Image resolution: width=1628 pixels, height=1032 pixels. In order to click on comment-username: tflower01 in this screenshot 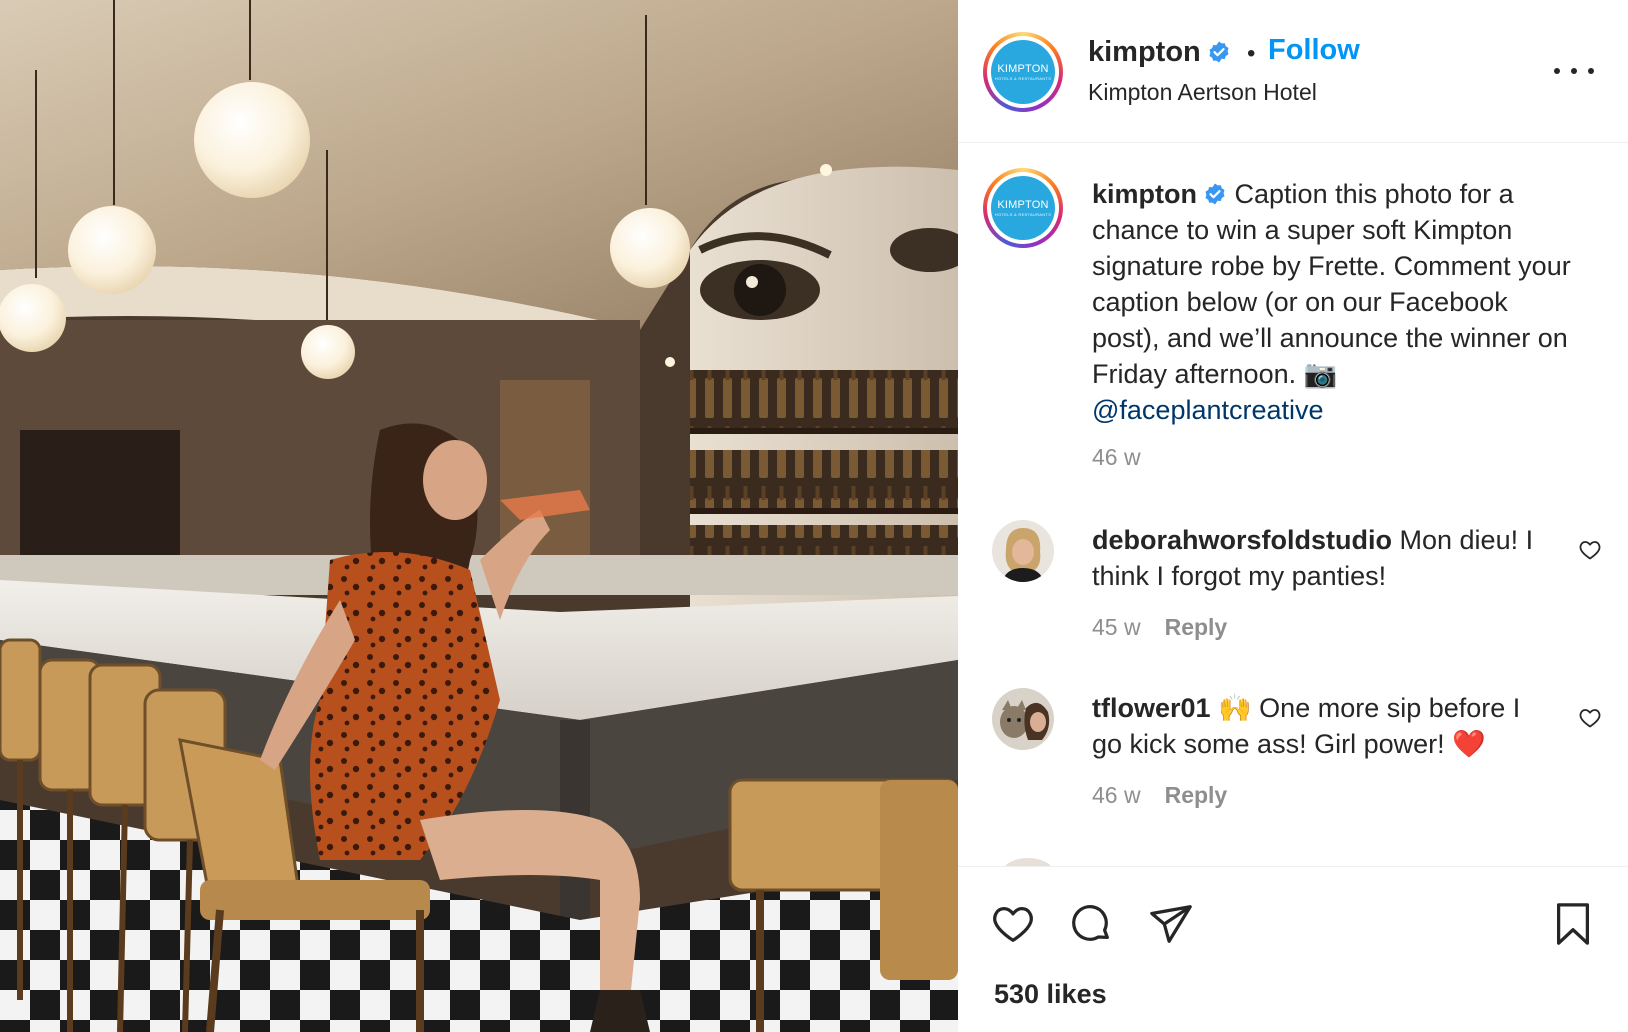, I will do `click(1151, 708)`.